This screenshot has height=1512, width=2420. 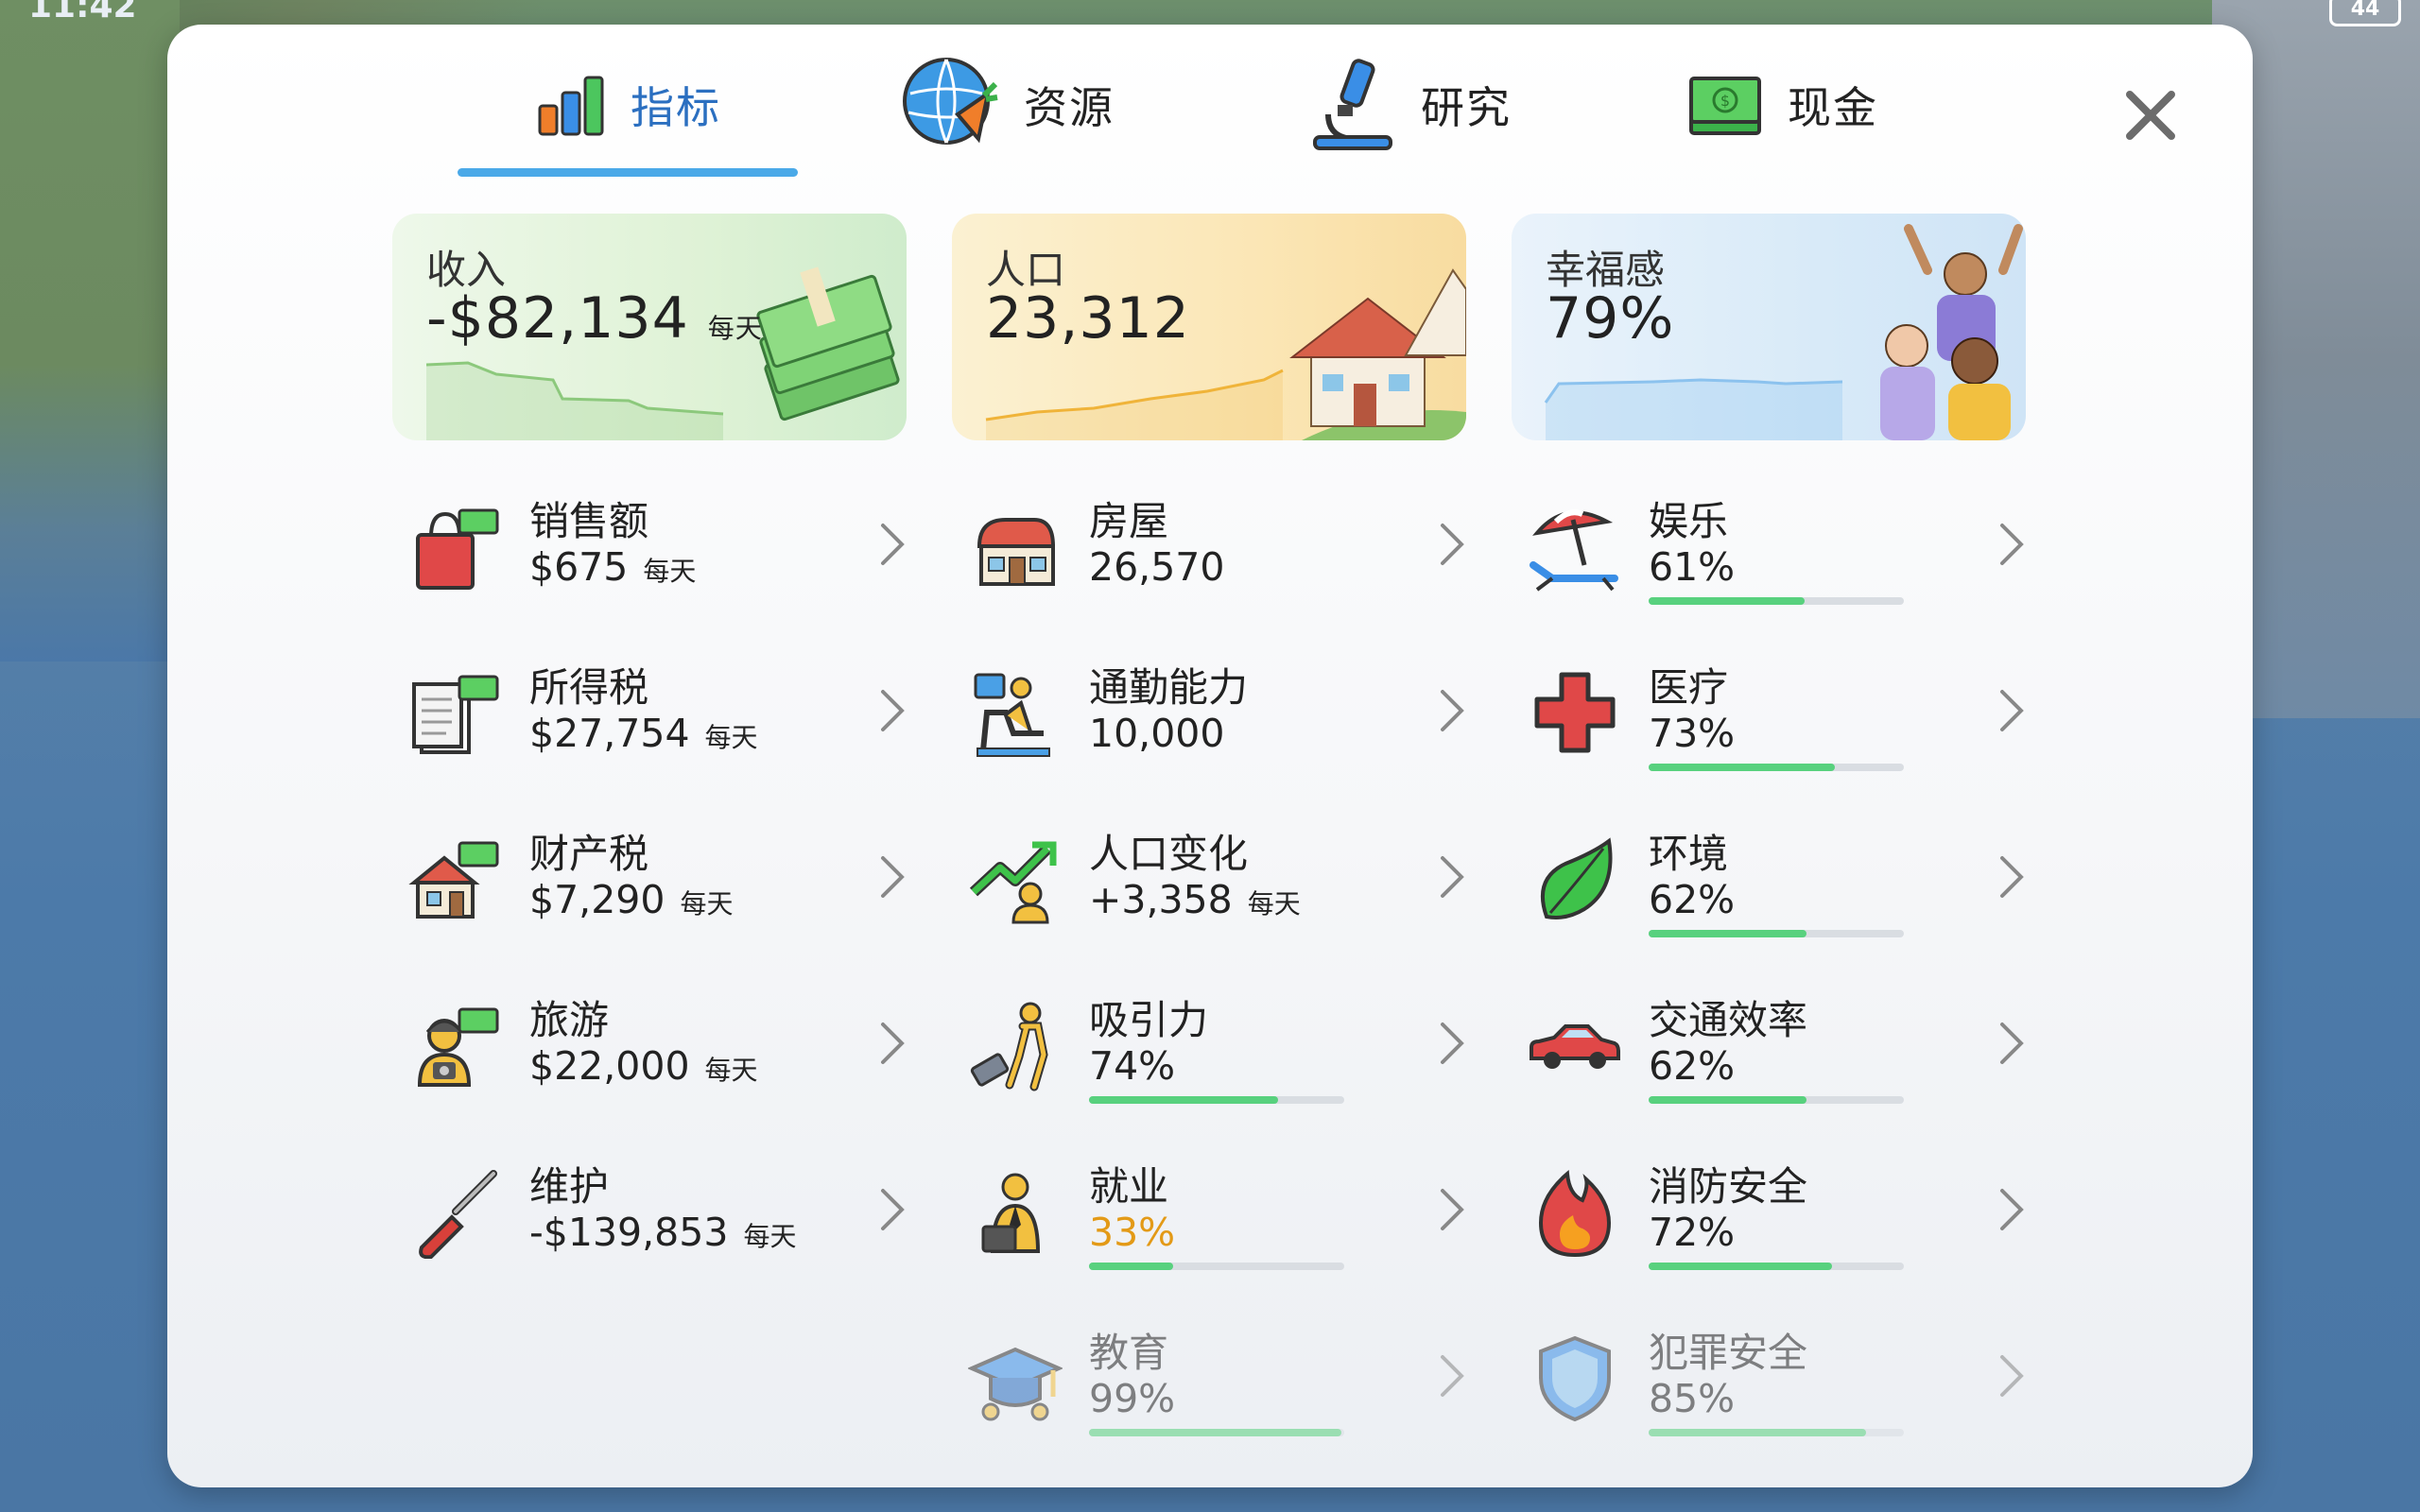 What do you see at coordinates (1223, 708) in the screenshot?
I see `row-commute-capacity: 通勤能力 10,000` at bounding box center [1223, 708].